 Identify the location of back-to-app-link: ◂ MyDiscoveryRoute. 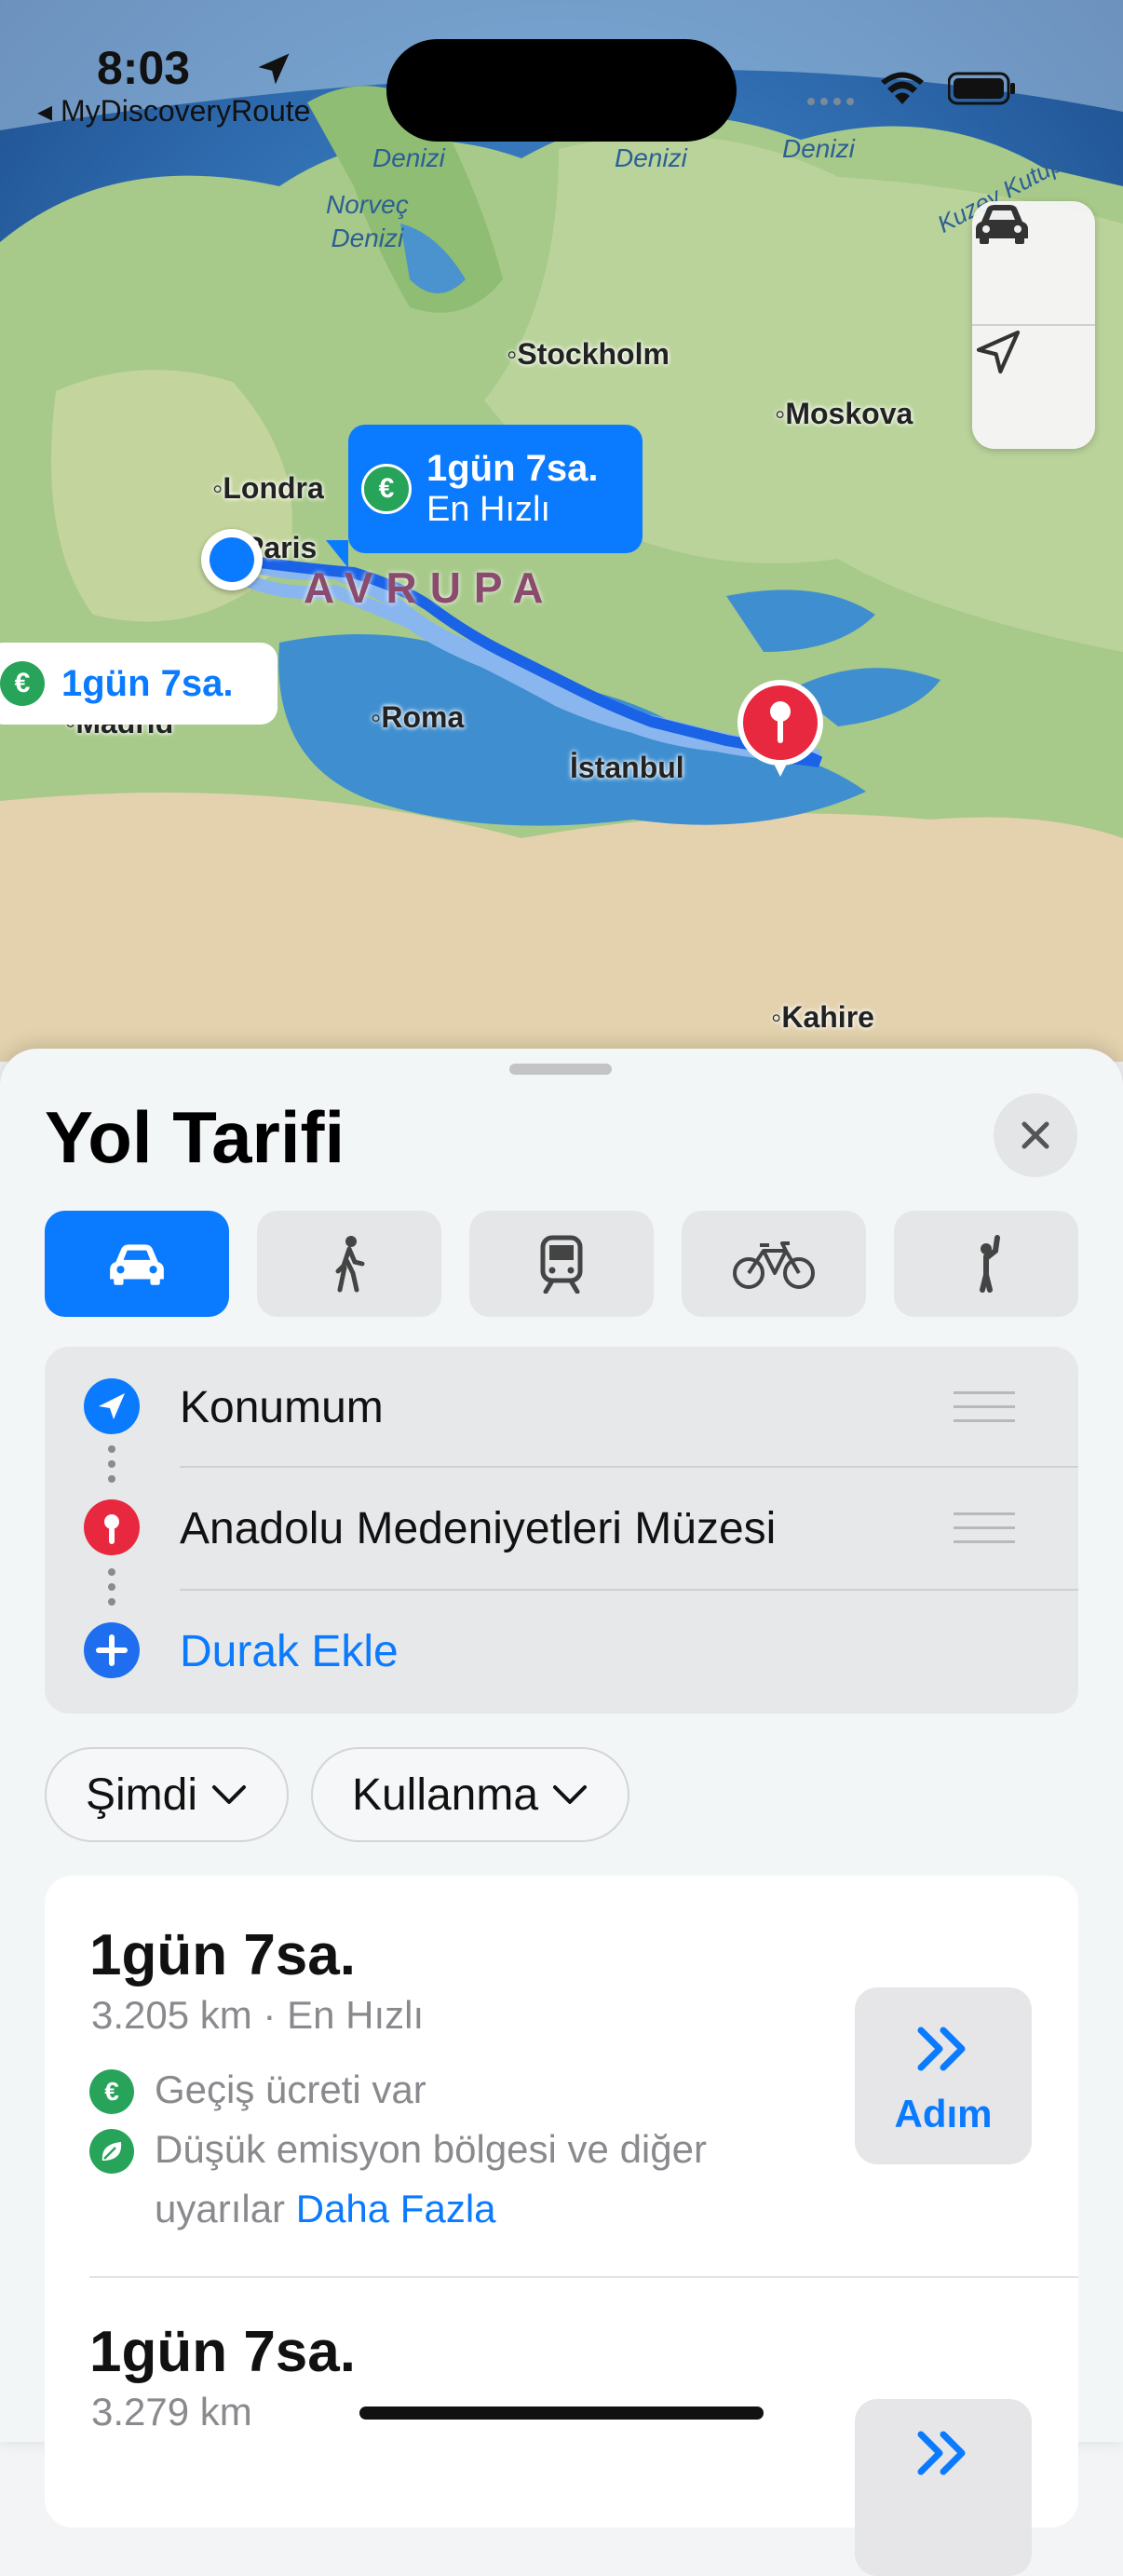
(173, 111).